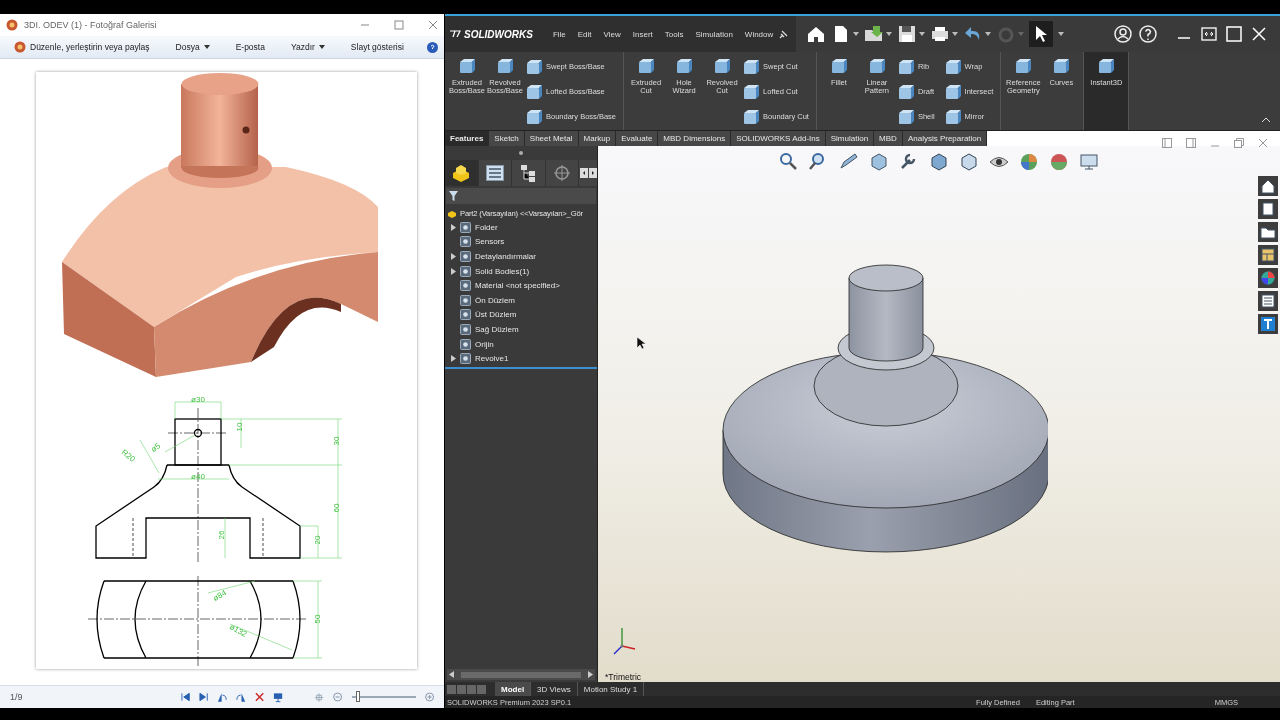  What do you see at coordinates (250, 47) in the screenshot?
I see `toolbar-button: E-posta` at bounding box center [250, 47].